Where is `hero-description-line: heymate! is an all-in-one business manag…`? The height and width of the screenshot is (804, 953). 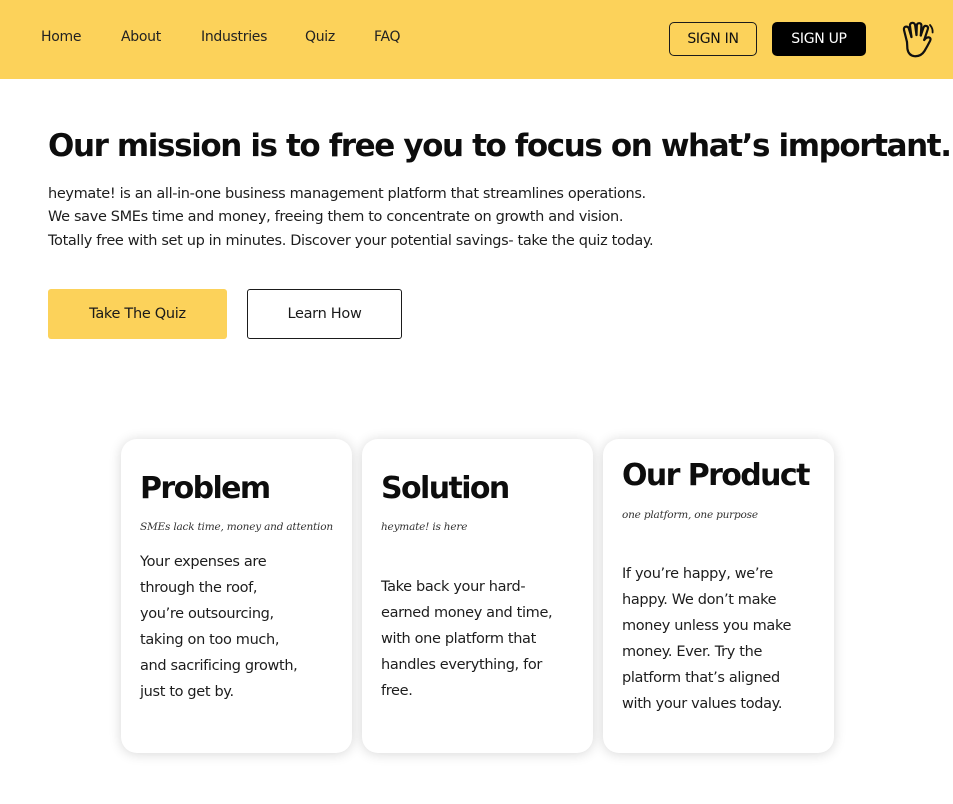
hero-description-line: heymate! is an all-in-one business manag… is located at coordinates (347, 194).